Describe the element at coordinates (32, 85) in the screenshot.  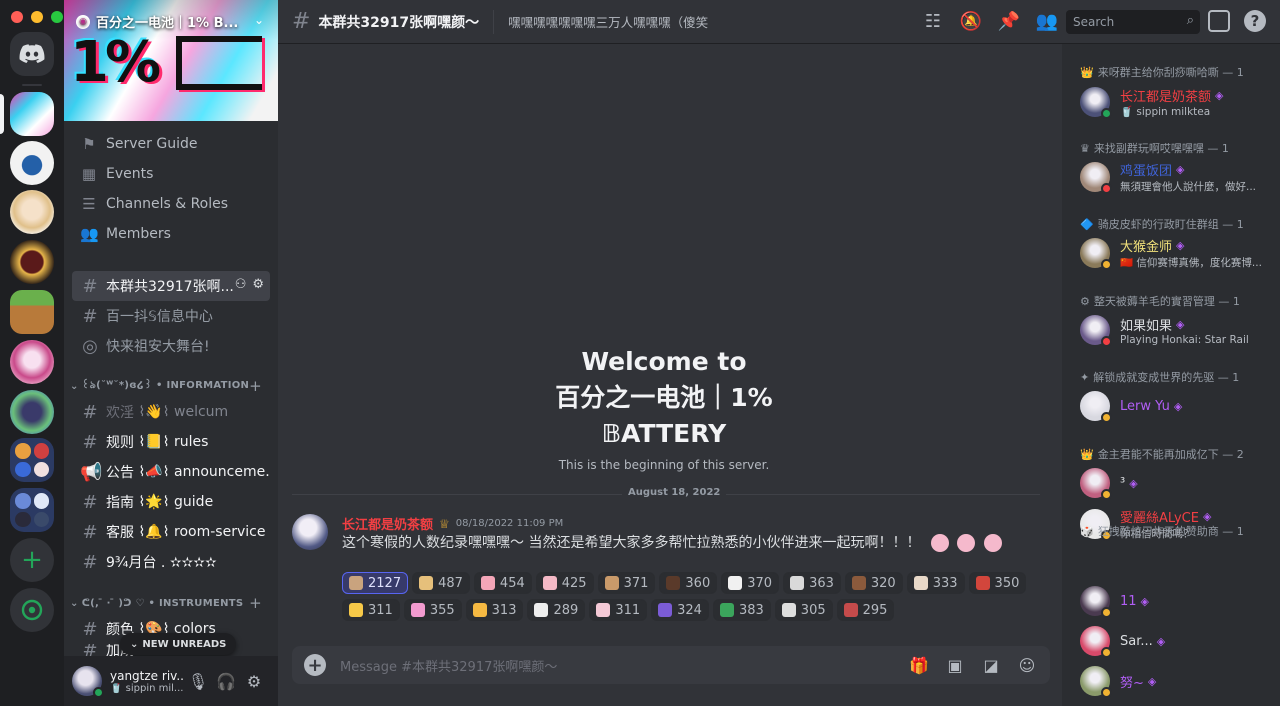
I see `rail-separator` at that location.